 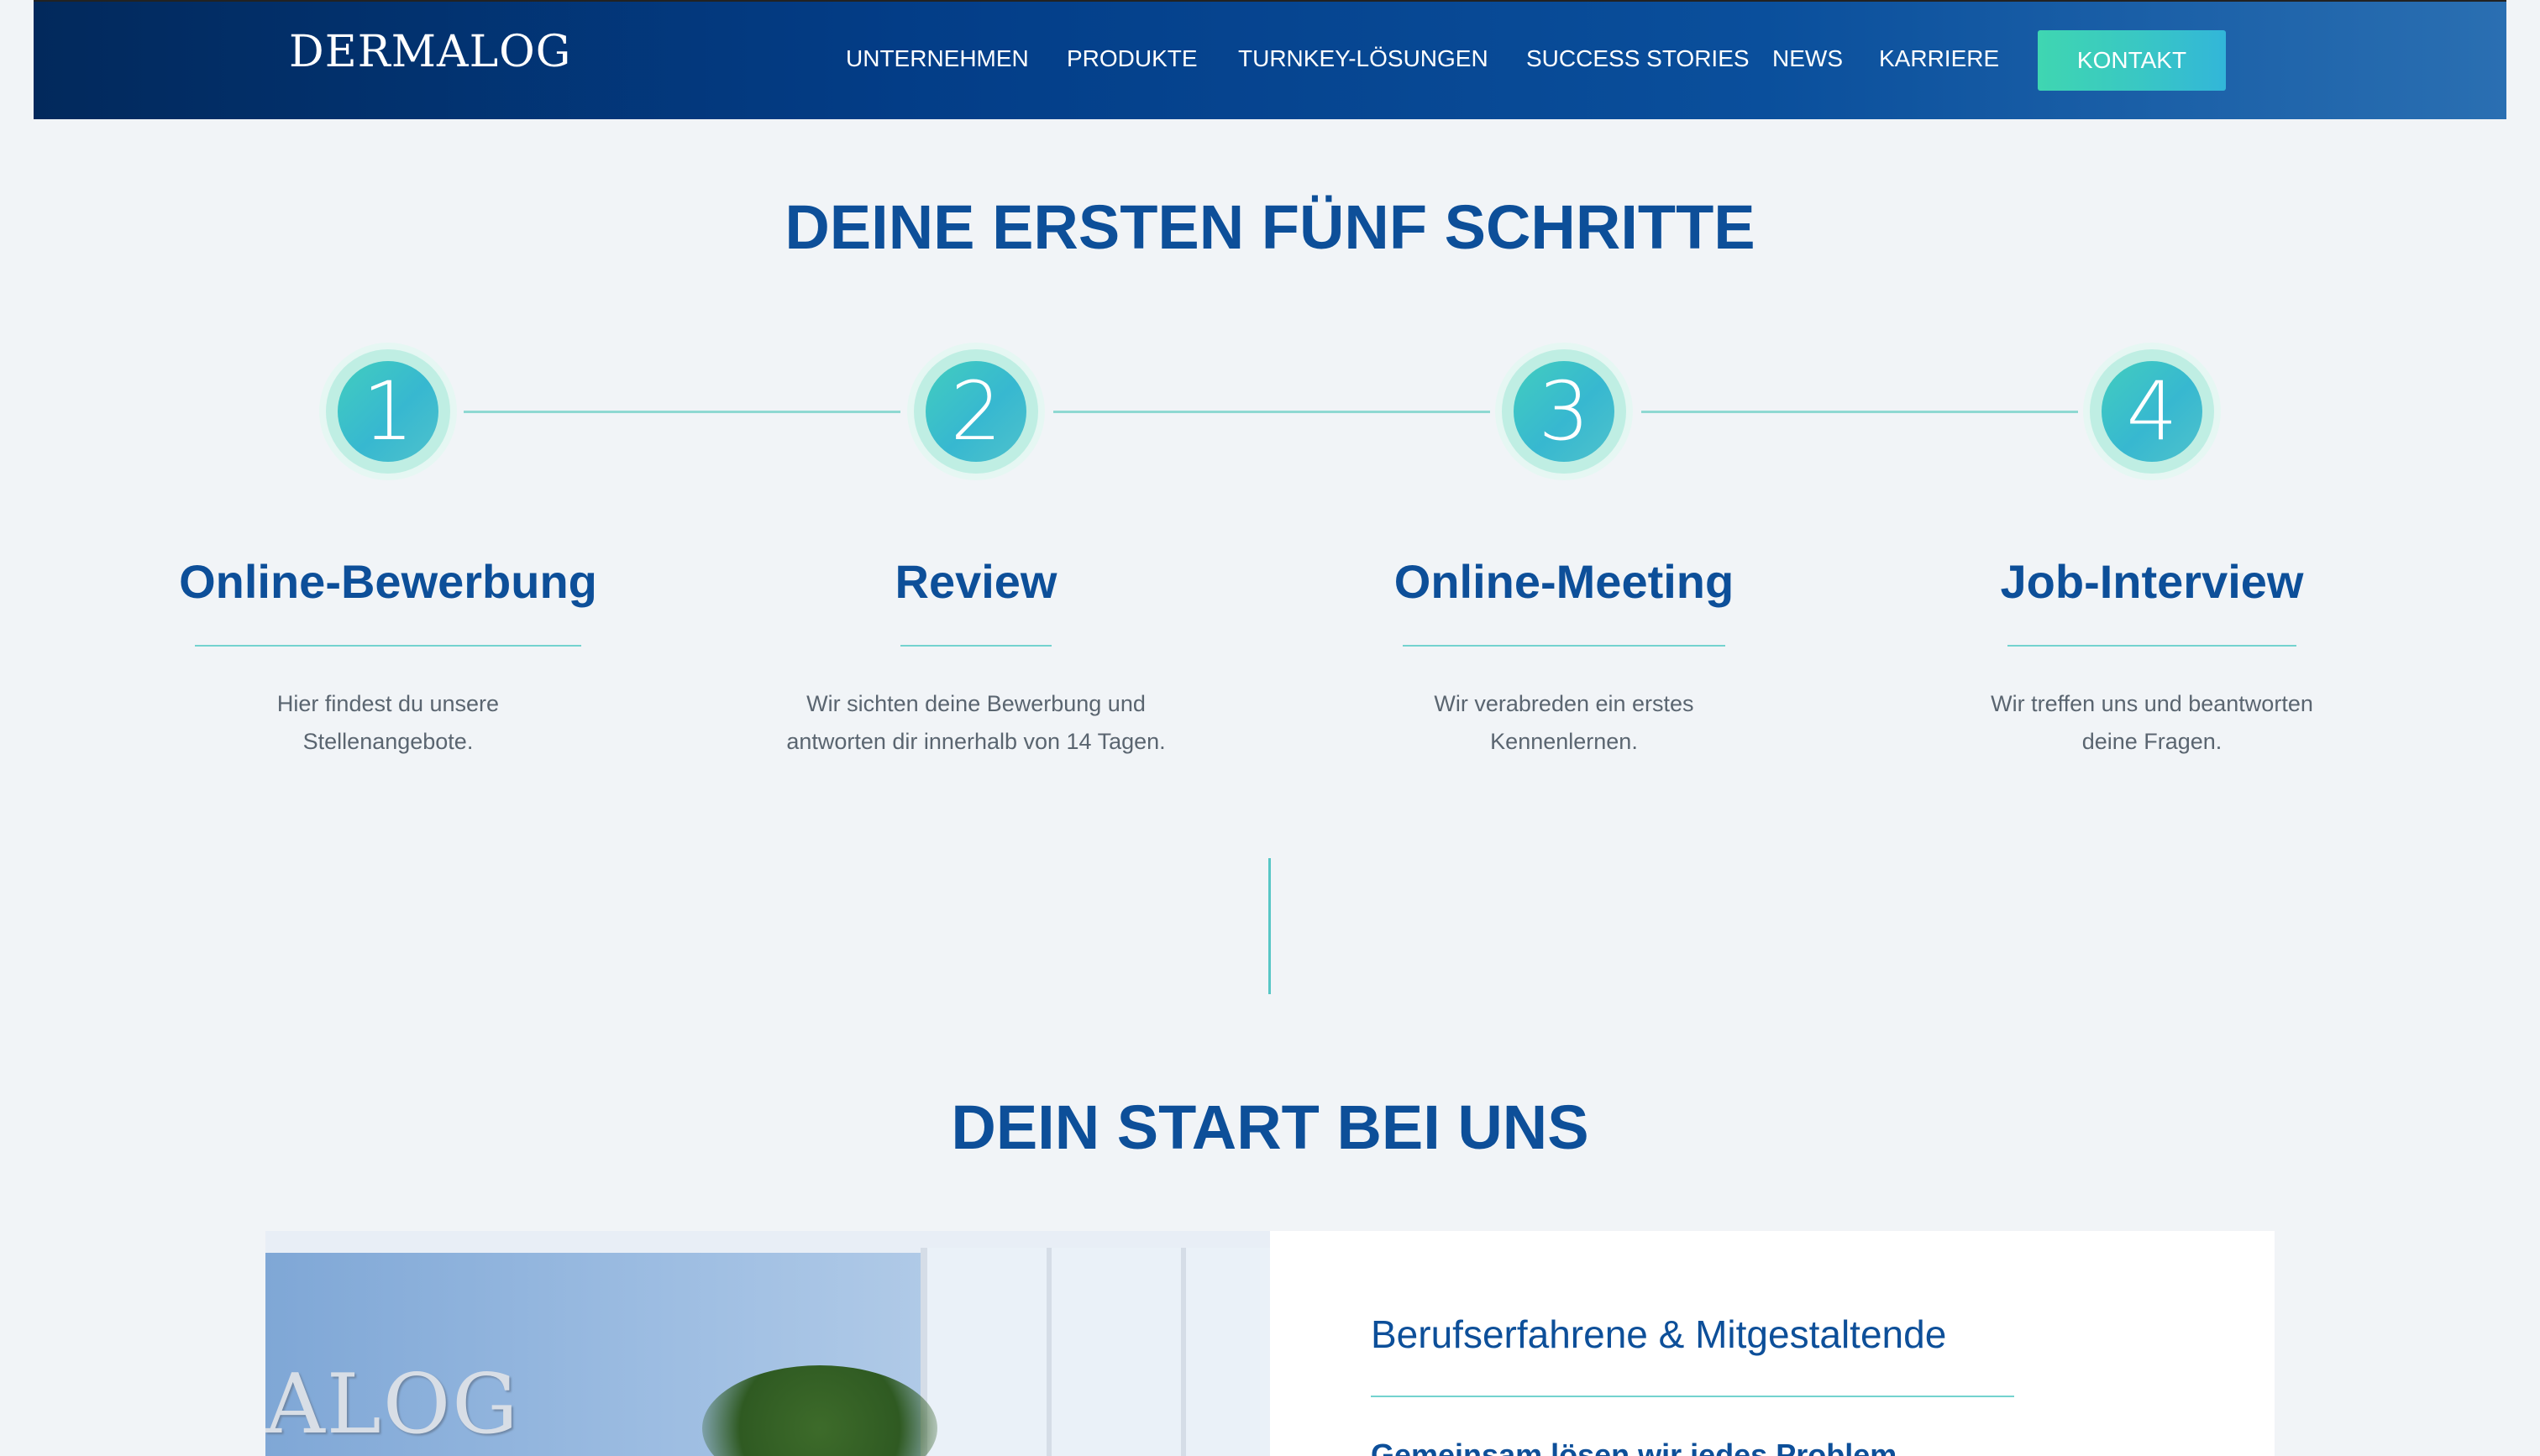 I want to click on step-2-desc-line-1: Wir sichten deine Bewerbung und, so click(x=976, y=703).